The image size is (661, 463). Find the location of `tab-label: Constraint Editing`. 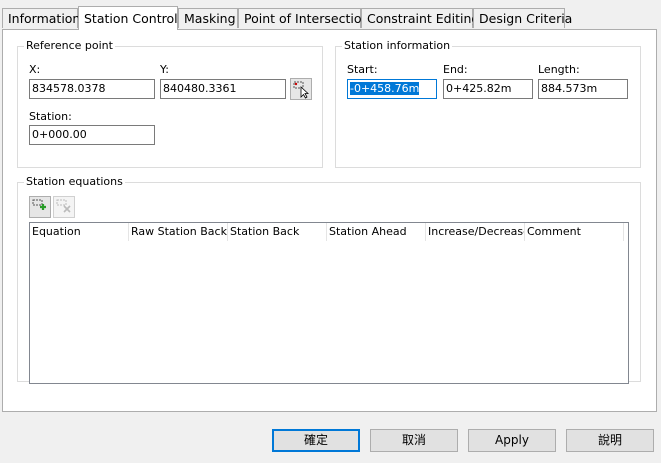

tab-label: Constraint Editing is located at coordinates (423, 18).